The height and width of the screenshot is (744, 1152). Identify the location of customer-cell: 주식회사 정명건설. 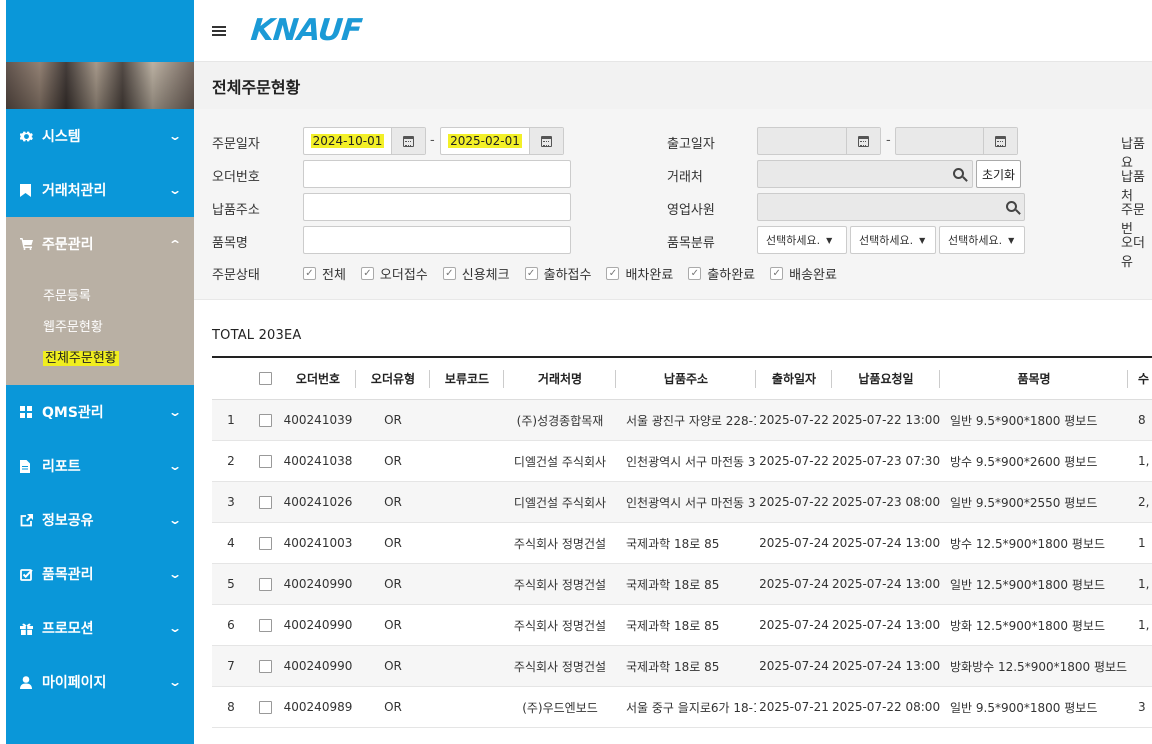
(560, 584).